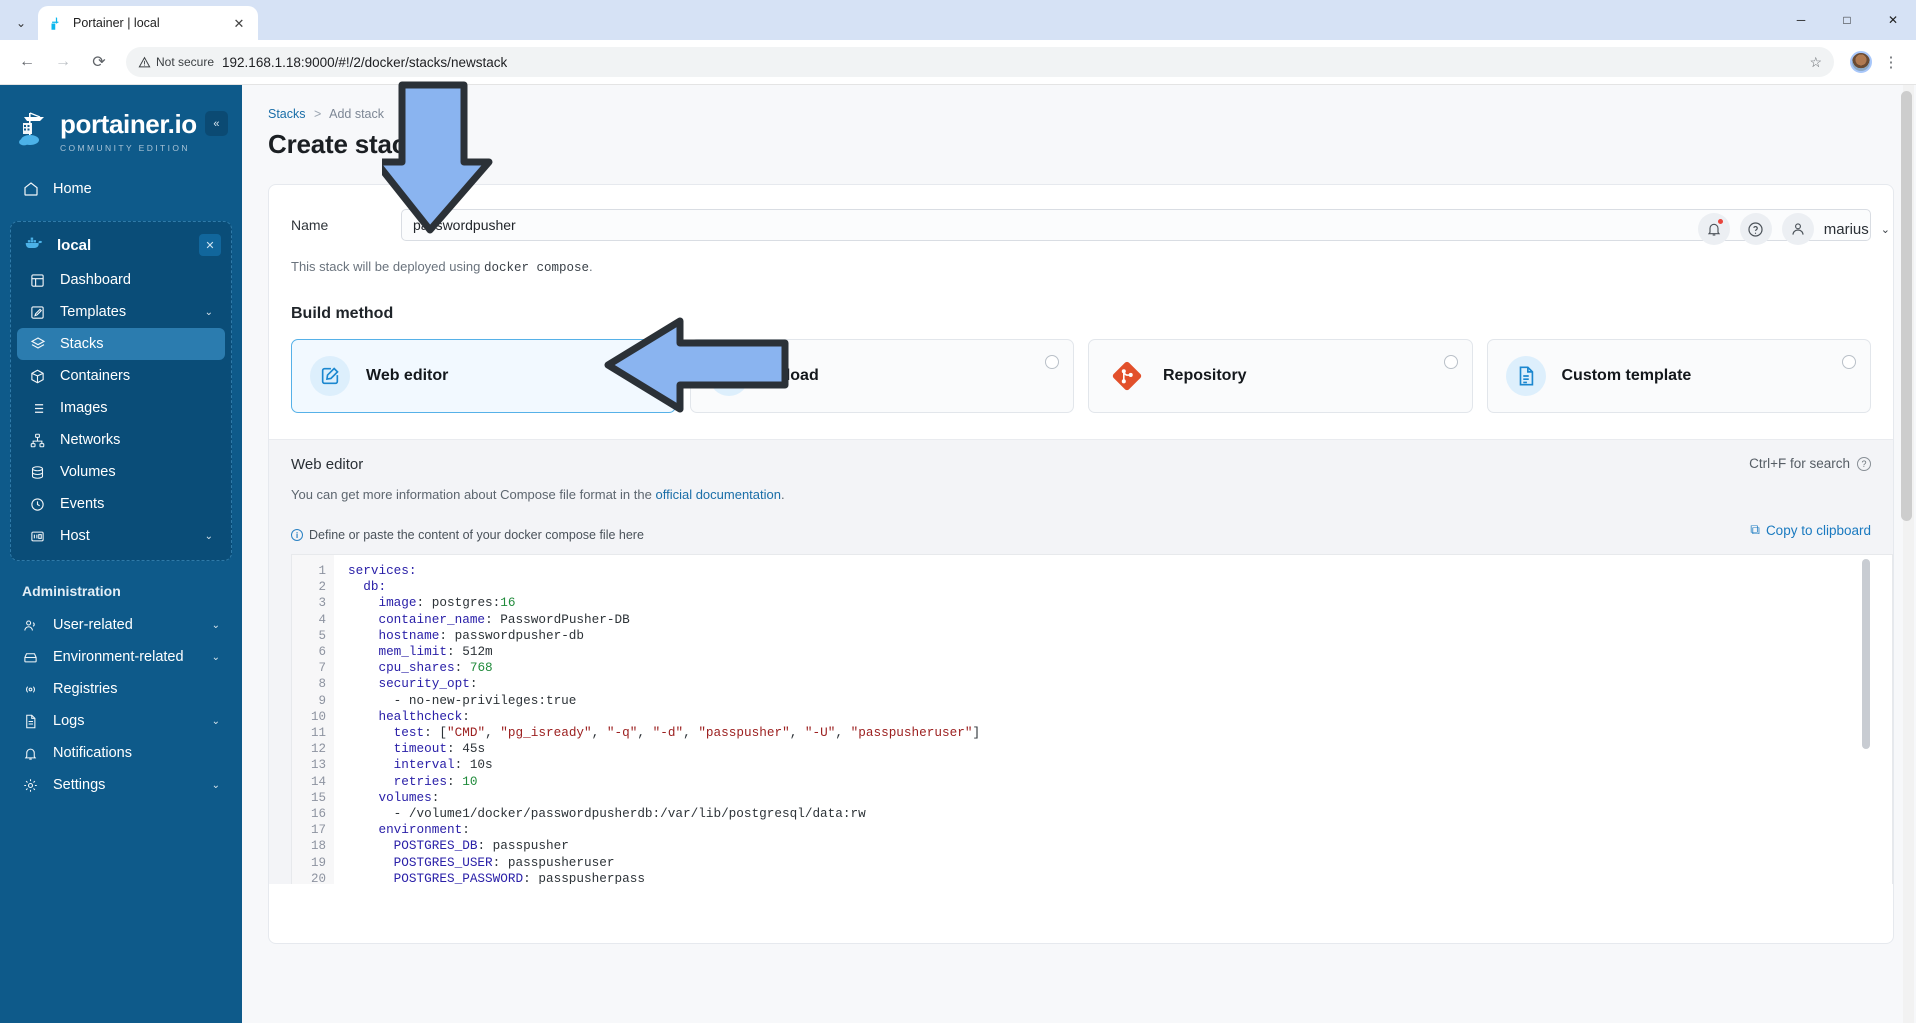 The image size is (1916, 1023). What do you see at coordinates (1120, 877) in the screenshot?
I see `code-line: POSTGRES_PASSWORD: passpusherpass` at bounding box center [1120, 877].